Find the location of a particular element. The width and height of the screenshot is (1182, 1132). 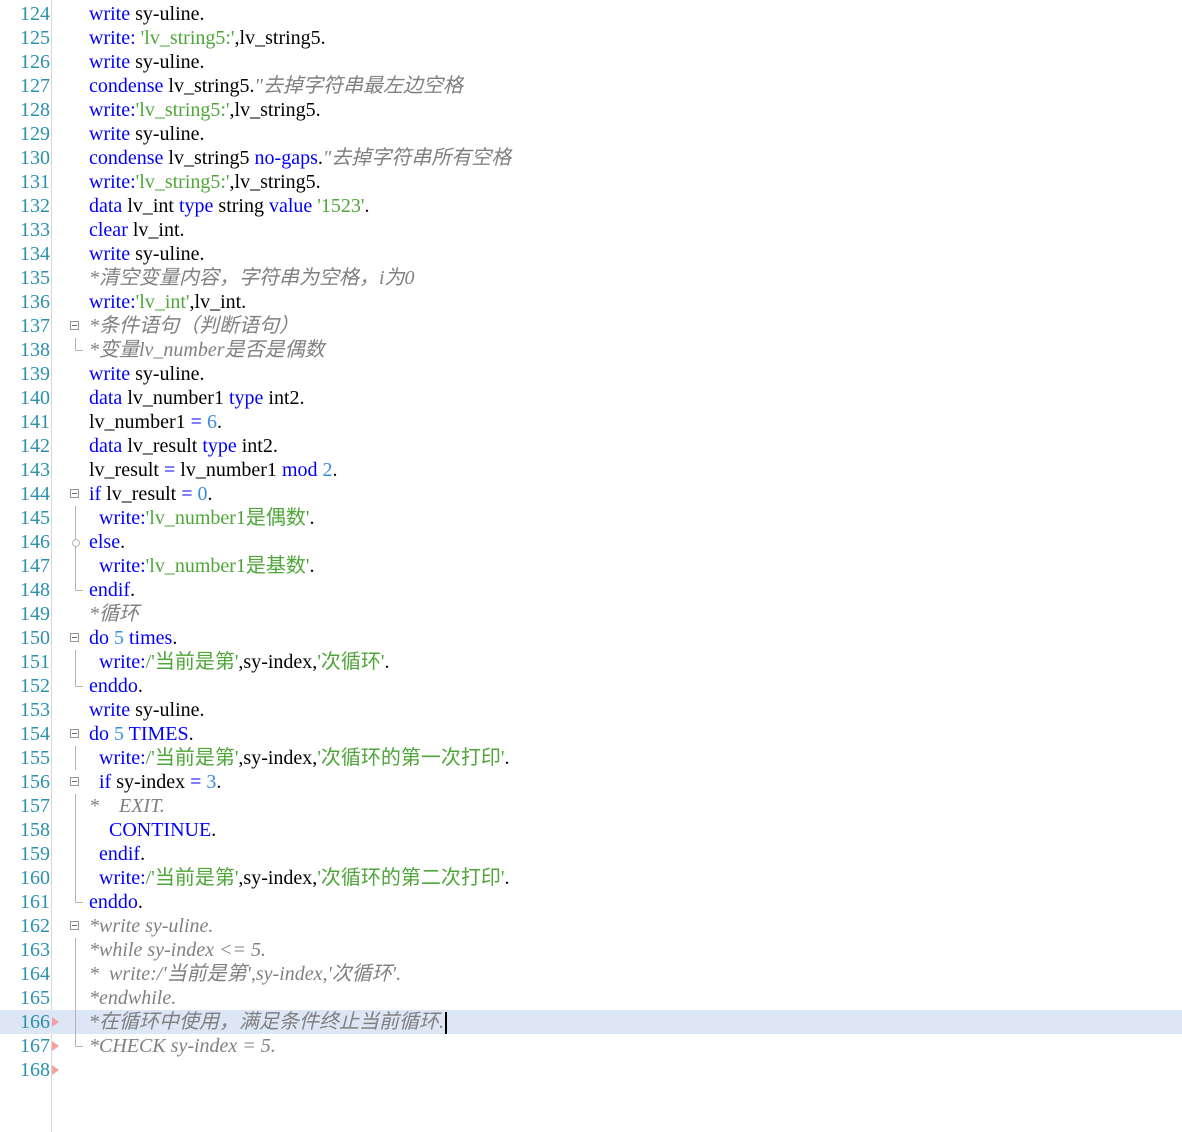

code-line: 149 *循环 is located at coordinates (591, 614).